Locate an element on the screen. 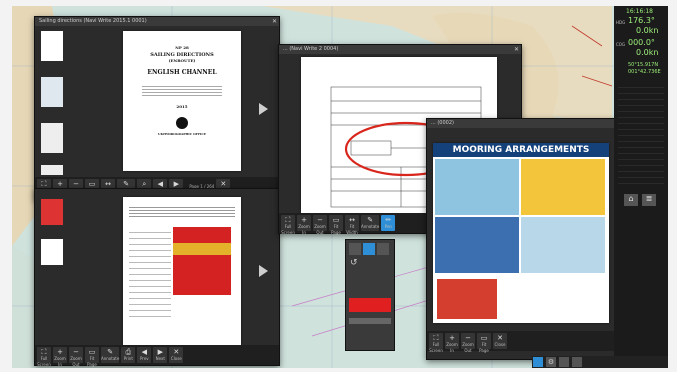  cog-label: COG is located at coordinates (621, 44).